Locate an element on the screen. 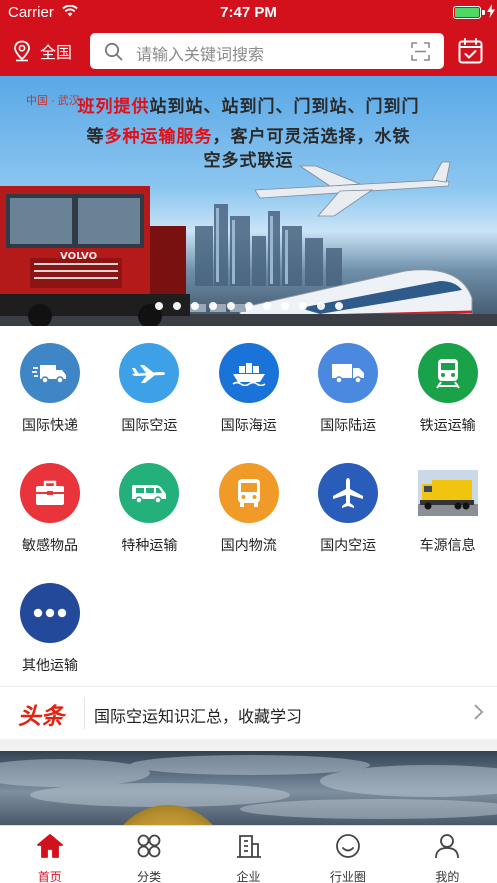  headline-bar: 头条 国际空运知识汇总，收藏学习 is located at coordinates (248, 713).